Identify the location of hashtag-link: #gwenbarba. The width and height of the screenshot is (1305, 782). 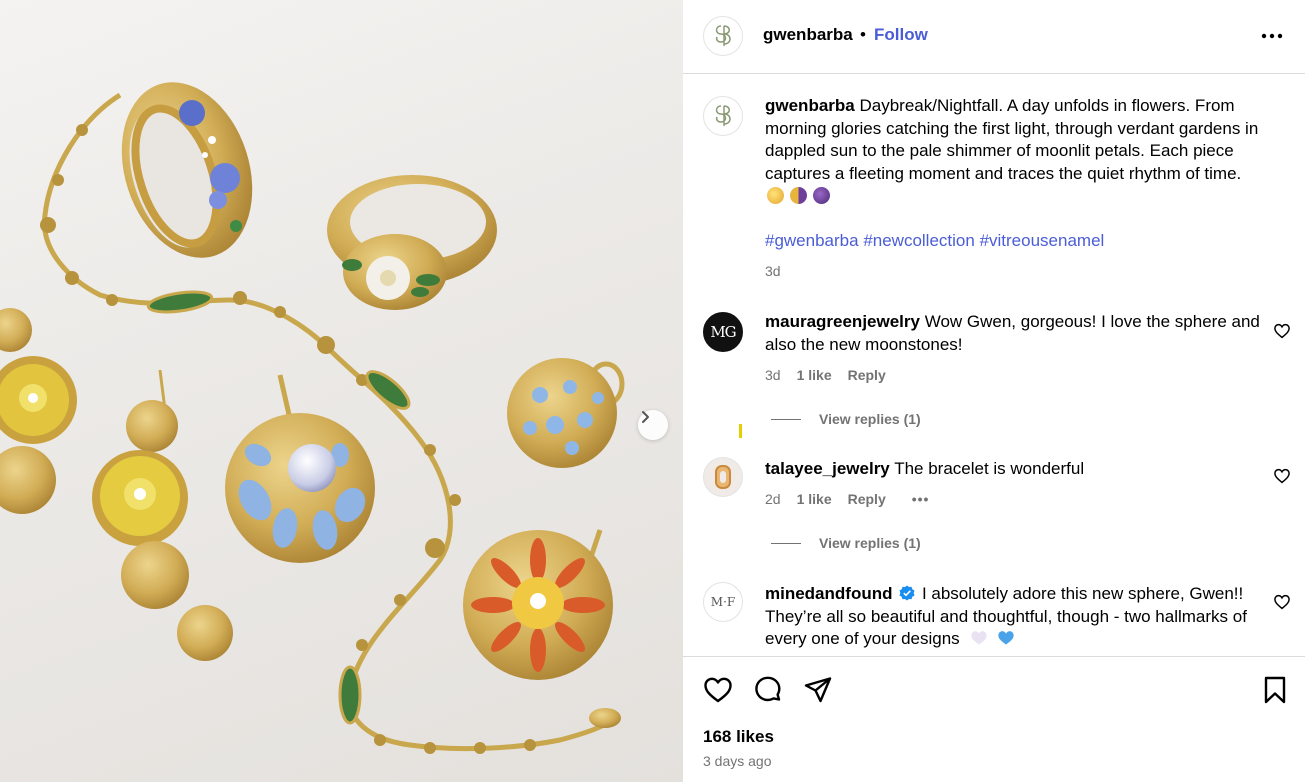
(812, 240).